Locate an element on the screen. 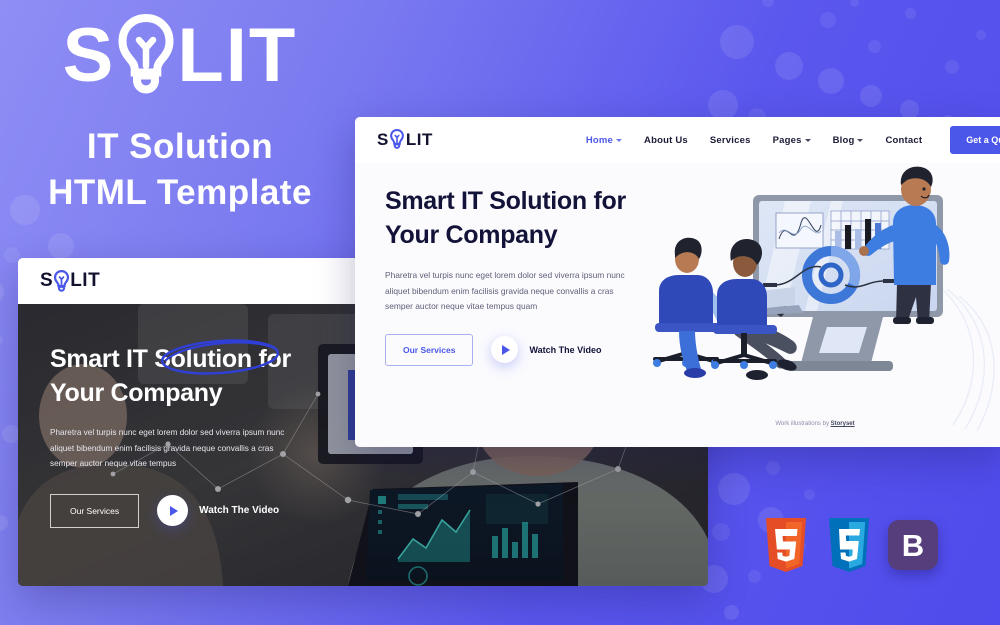 The image size is (1000, 625). bootstrap-badge-label: B is located at coordinates (913, 545).